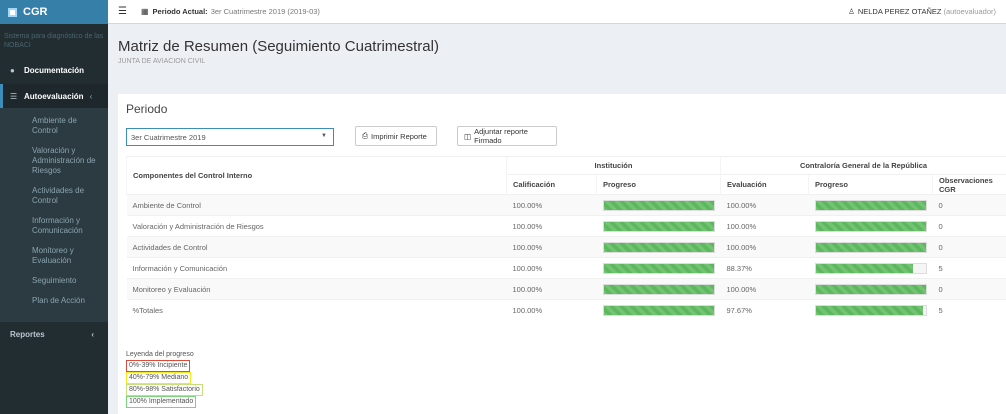 This screenshot has height=414, width=1006. What do you see at coordinates (316, 289) in the screenshot?
I see `component-name: Monitoreo y Evaluación` at bounding box center [316, 289].